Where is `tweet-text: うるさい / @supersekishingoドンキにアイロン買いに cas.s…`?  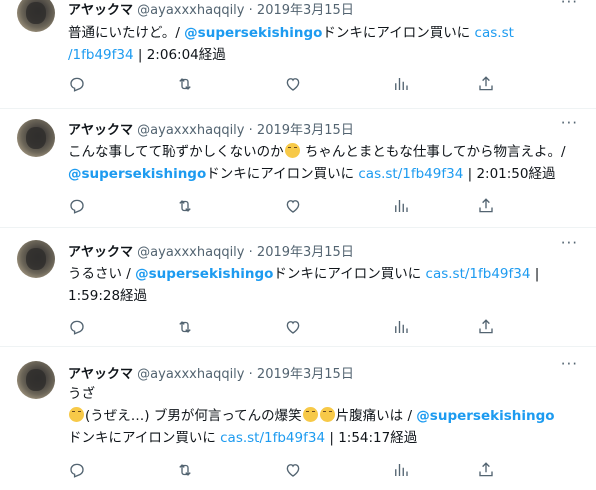 tweet-text: うるさい / @supersekishingoドンキにアイロン買いに cas.s… is located at coordinates (325, 285).